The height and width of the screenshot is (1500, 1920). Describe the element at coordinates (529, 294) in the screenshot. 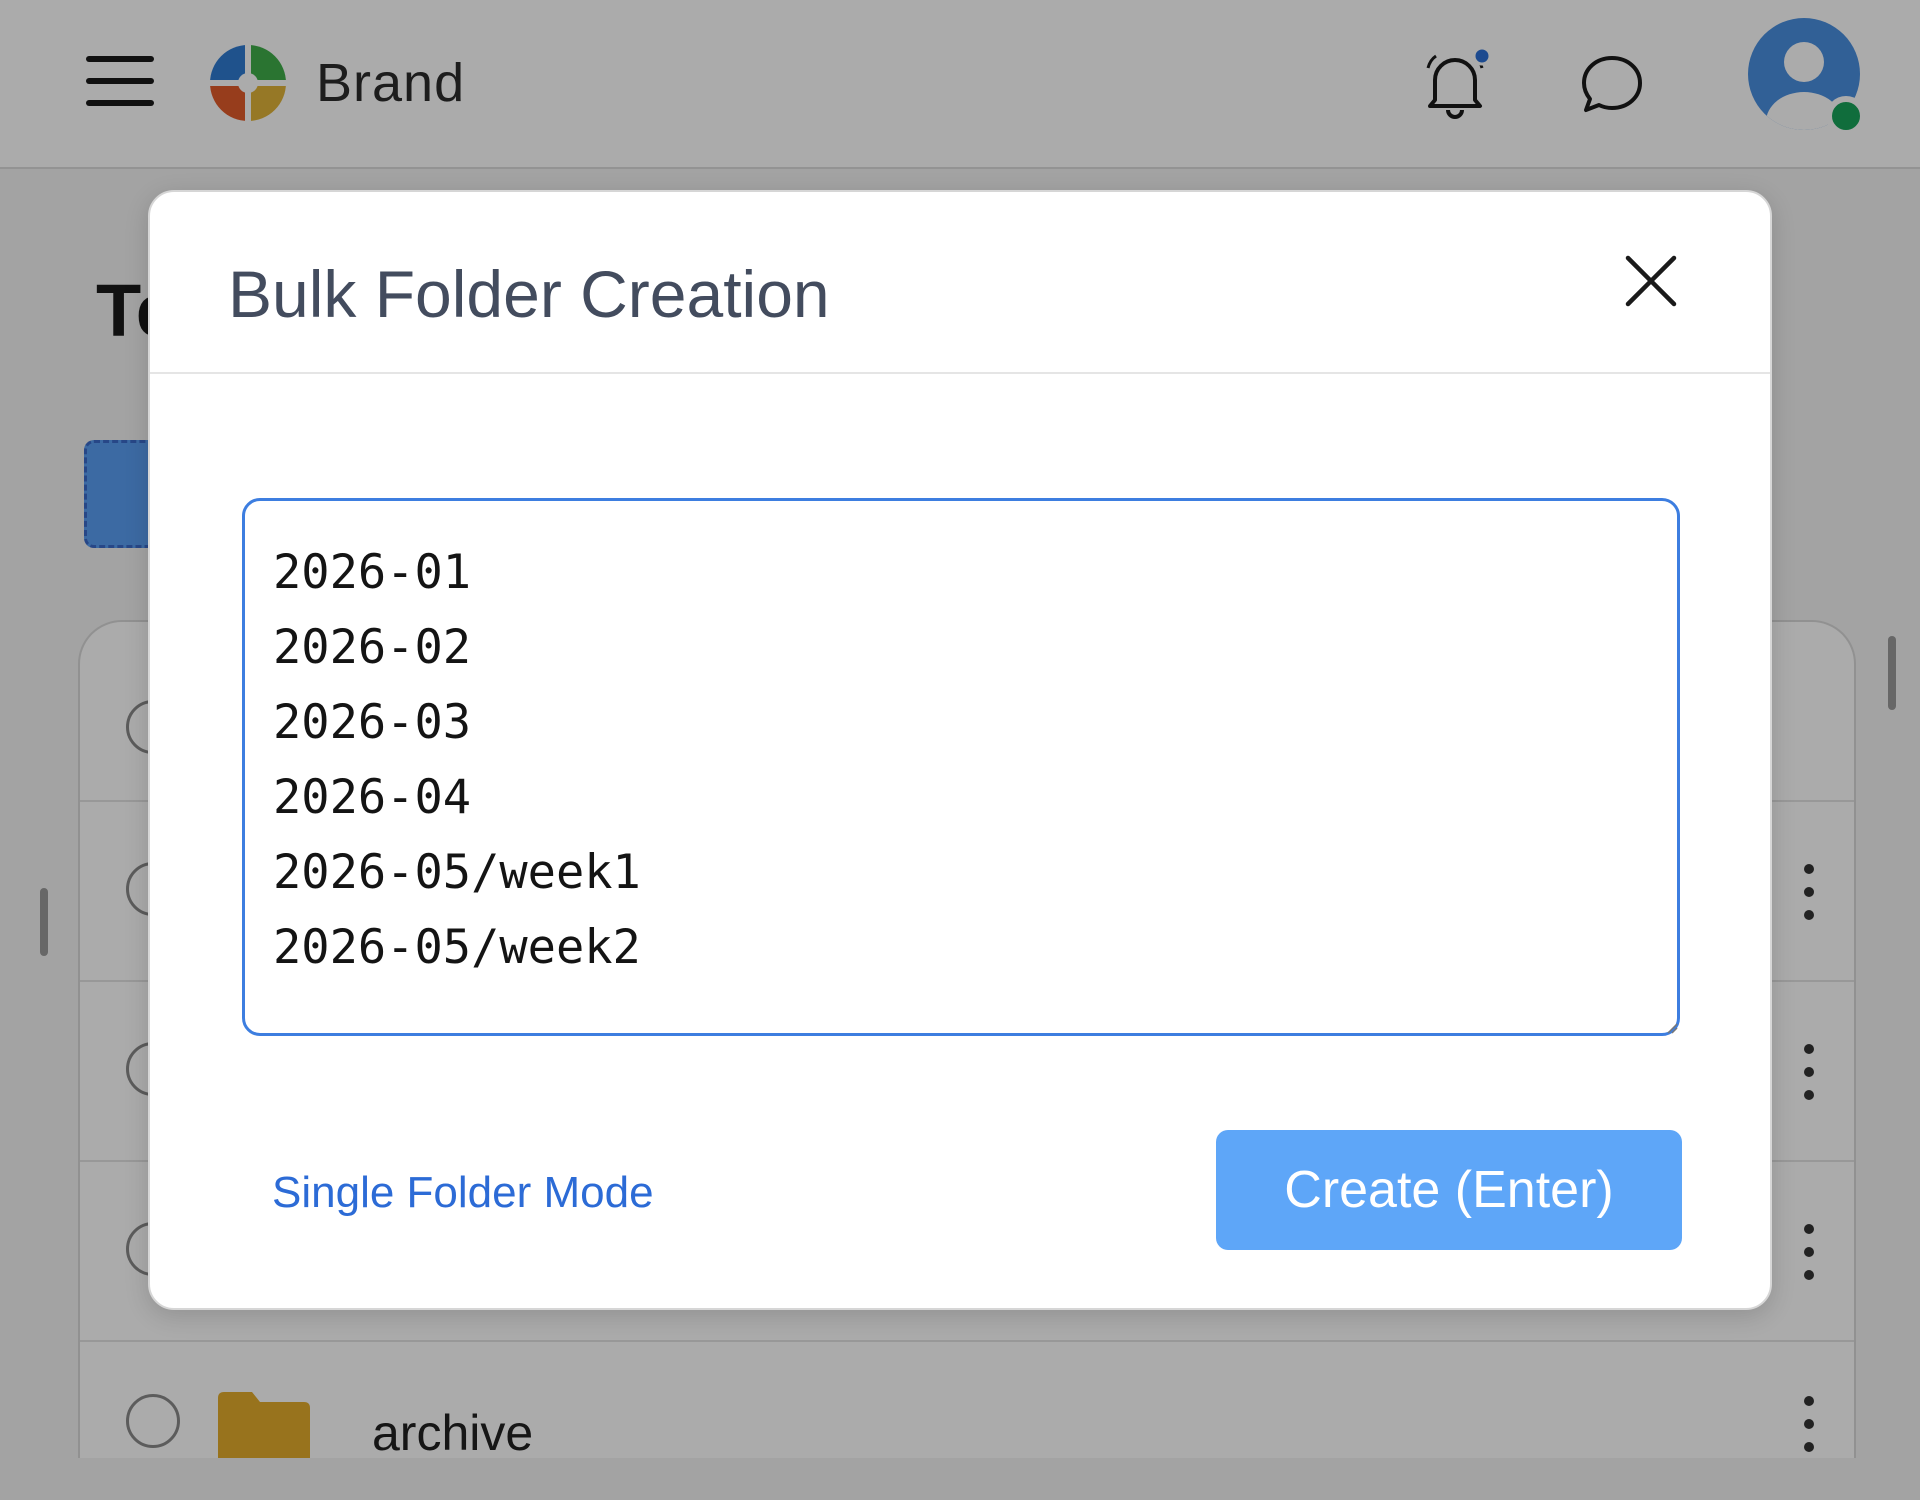

I see `dialog-title: Bulk Folder Creation` at that location.